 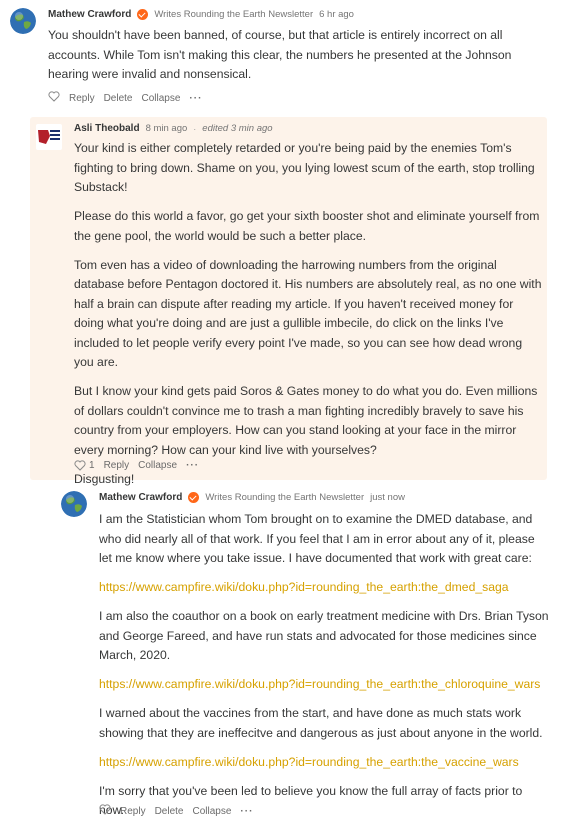 What do you see at coordinates (167, 128) in the screenshot?
I see `timestamp: 8 min ago` at bounding box center [167, 128].